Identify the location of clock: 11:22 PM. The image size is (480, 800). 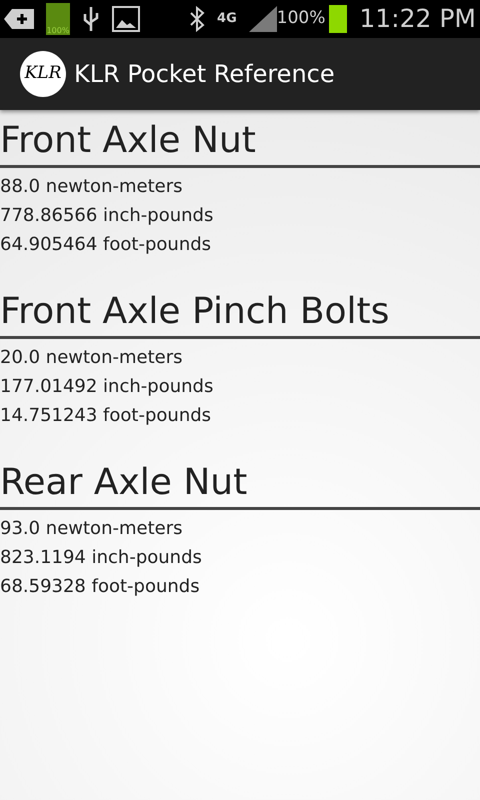
(417, 19).